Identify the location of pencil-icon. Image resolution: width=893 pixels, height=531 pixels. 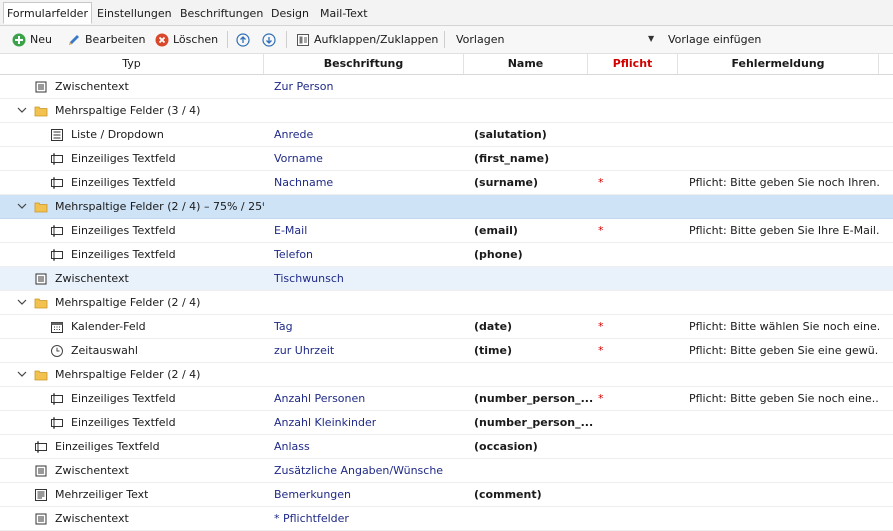
(74, 40).